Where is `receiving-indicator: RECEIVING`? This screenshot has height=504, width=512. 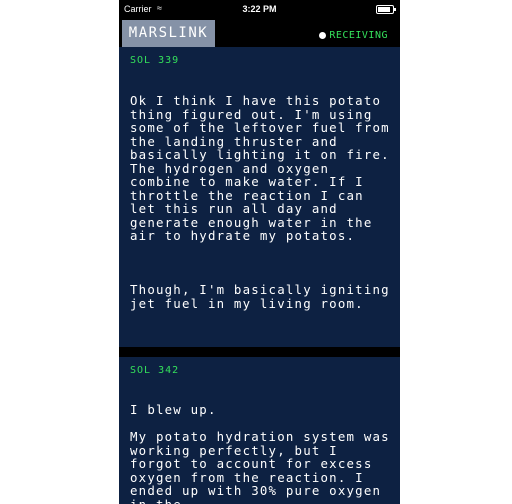 receiving-indicator: RECEIVING is located at coordinates (353, 35).